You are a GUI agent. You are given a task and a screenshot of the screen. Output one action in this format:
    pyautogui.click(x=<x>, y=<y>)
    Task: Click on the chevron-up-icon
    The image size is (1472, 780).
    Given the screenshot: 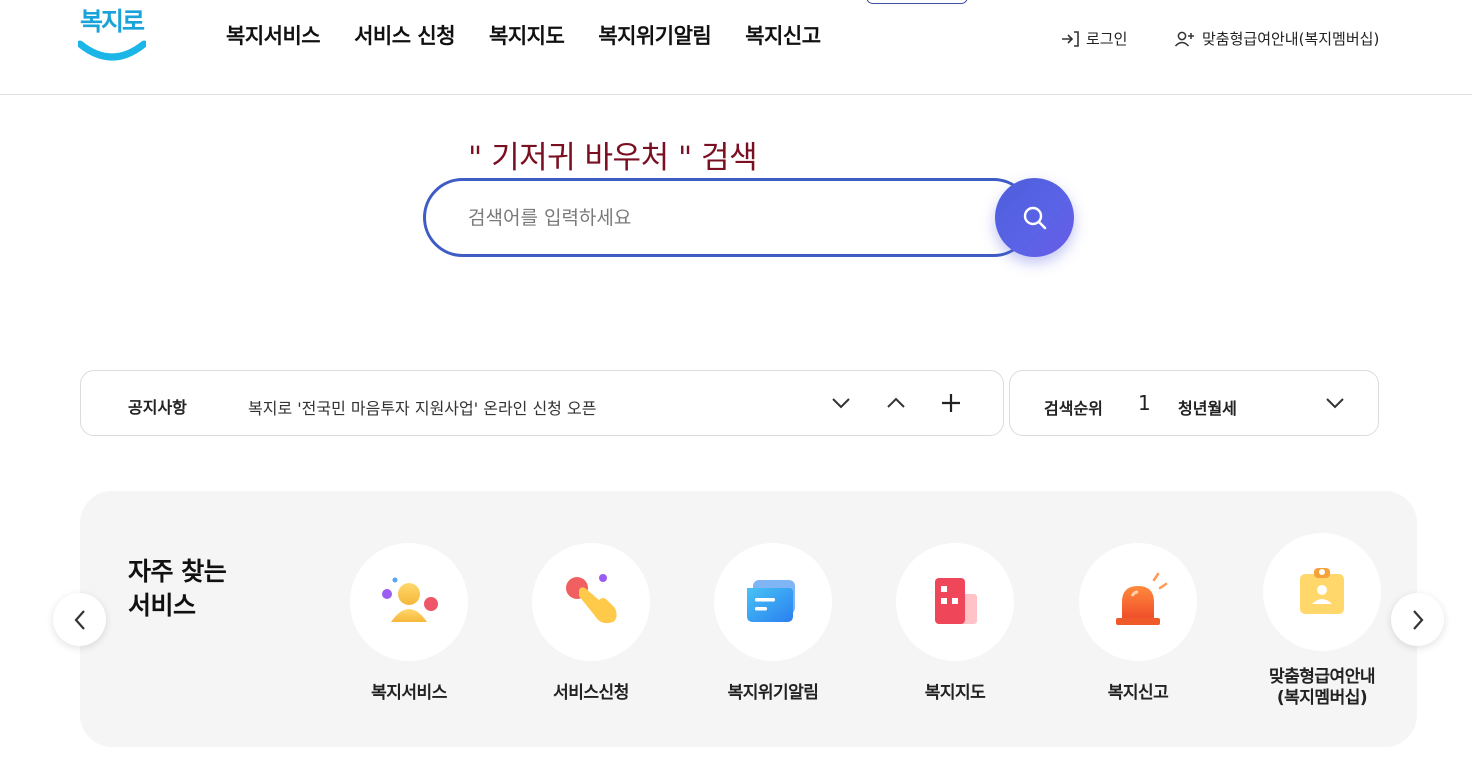 What is the action you would take?
    pyautogui.click(x=896, y=402)
    